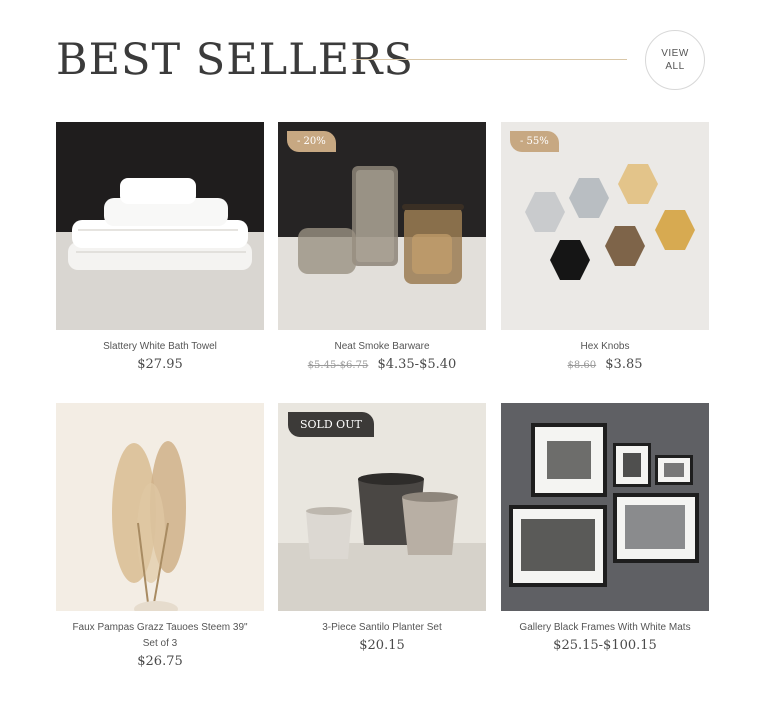  I want to click on sold-out-badge: SOLD OUT, so click(331, 424).